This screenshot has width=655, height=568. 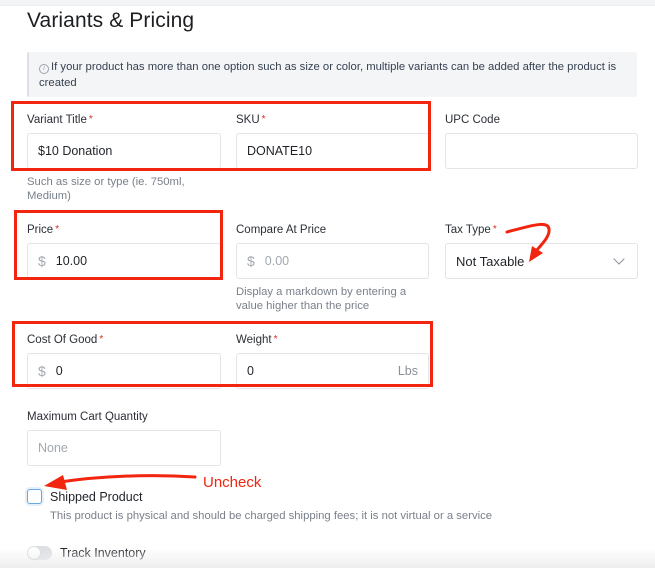 What do you see at coordinates (120, 482) in the screenshot?
I see `uncheck-arrow` at bounding box center [120, 482].